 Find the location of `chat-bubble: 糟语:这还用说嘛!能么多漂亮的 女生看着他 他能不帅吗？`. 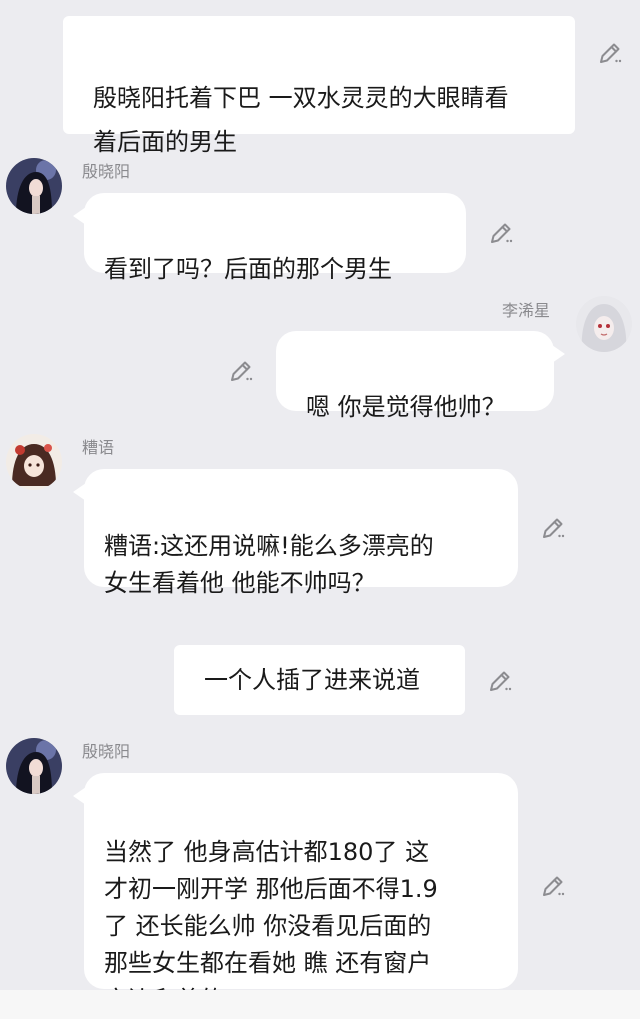

chat-bubble: 糟语:这还用说嘛!能么多漂亮的 女生看着他 他能不帅吗？ is located at coordinates (295, 533).